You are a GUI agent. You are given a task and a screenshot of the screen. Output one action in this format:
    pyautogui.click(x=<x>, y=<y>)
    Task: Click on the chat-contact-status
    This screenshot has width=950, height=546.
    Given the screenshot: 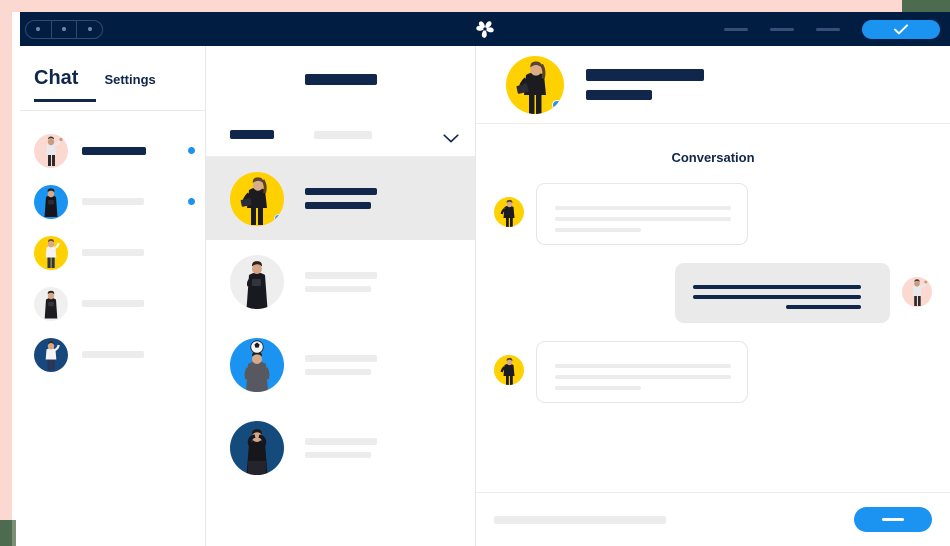 What is the action you would take?
    pyautogui.click(x=619, y=95)
    